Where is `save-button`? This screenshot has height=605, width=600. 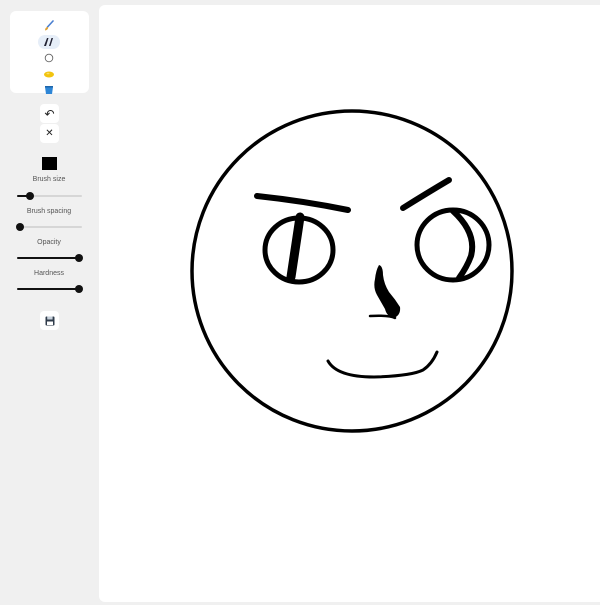
save-button is located at coordinates (49, 320).